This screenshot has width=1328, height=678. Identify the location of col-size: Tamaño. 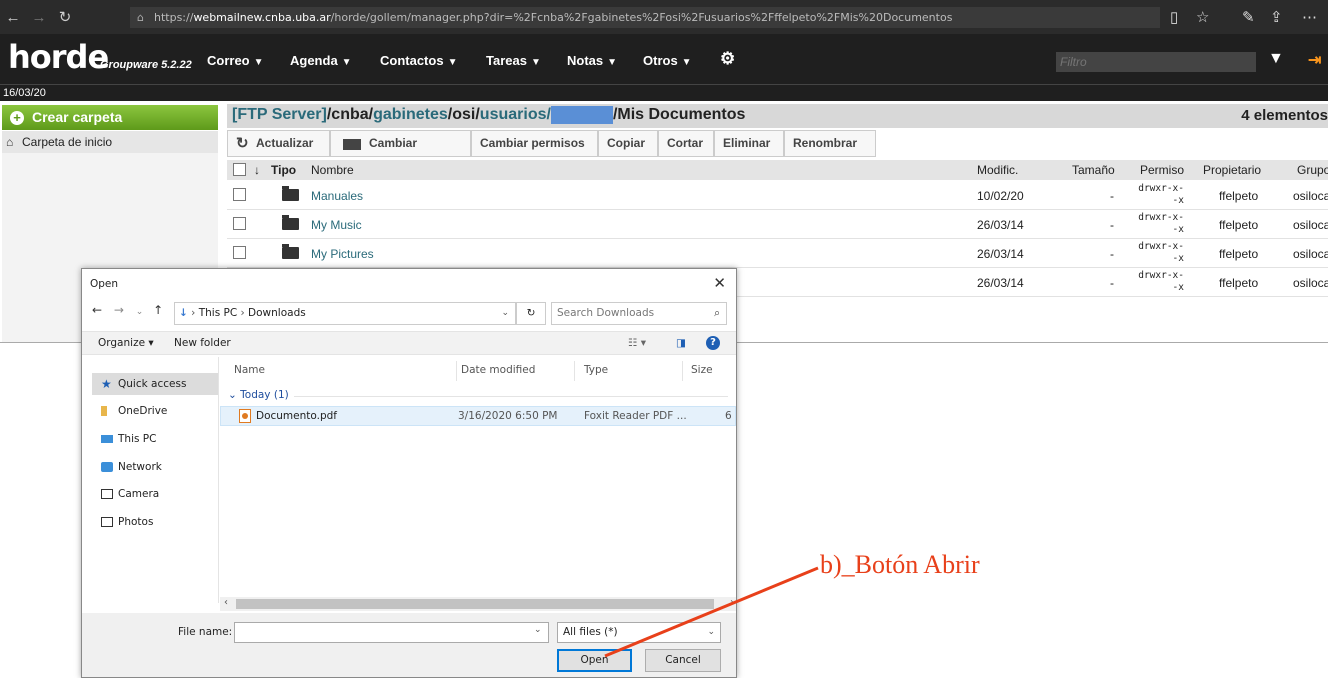
(1093, 170).